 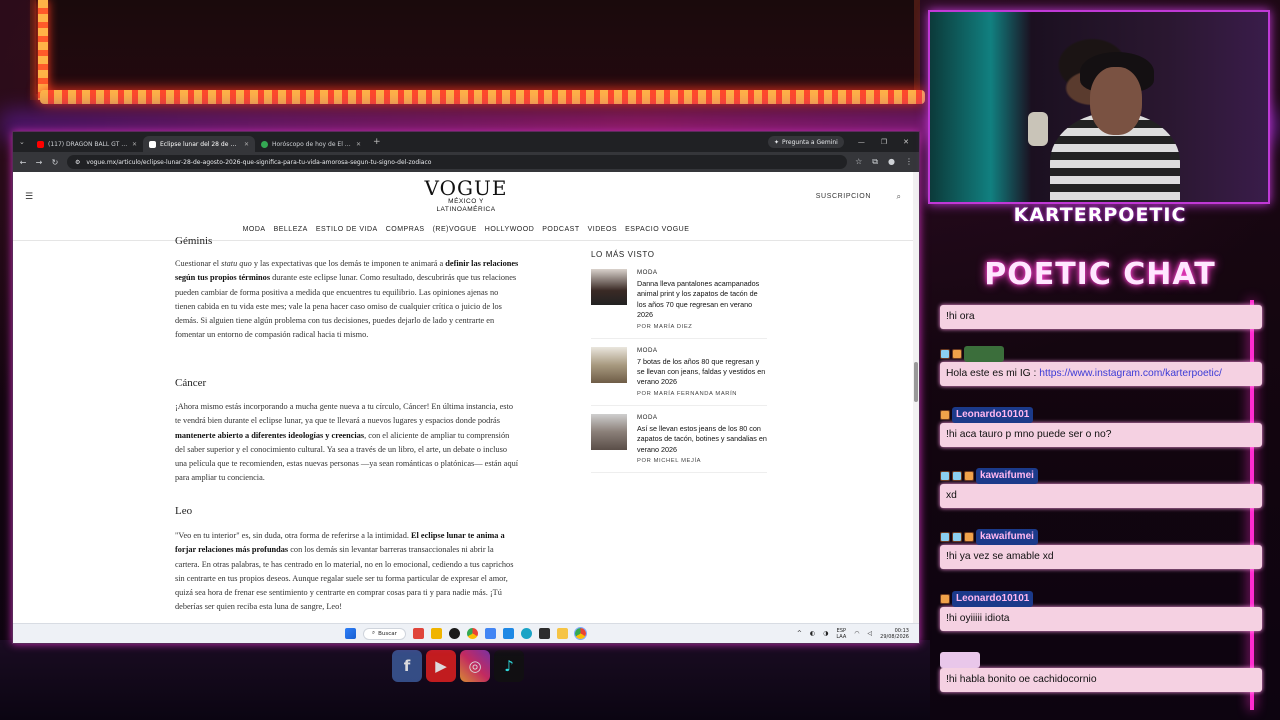 What do you see at coordinates (562, 633) in the screenshot?
I see `file-explorer-icon` at bounding box center [562, 633].